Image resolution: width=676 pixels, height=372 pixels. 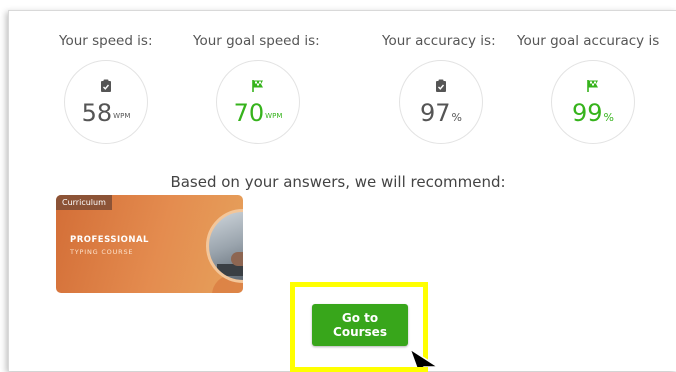 What do you see at coordinates (608, 117) in the screenshot?
I see `goal-accuracy-unit: %` at bounding box center [608, 117].